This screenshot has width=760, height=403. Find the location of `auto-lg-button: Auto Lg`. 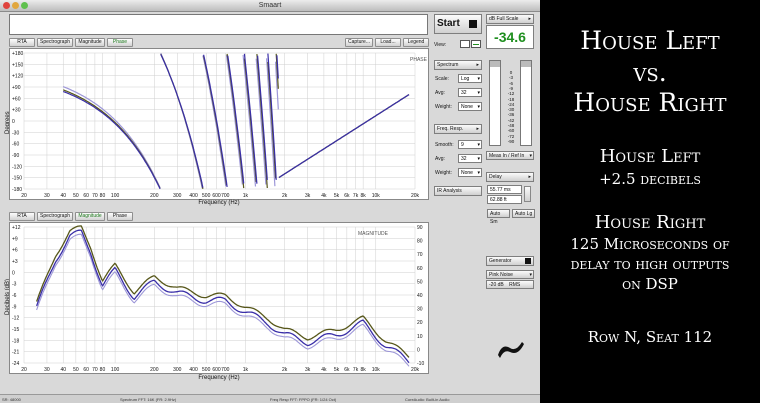

auto-lg-button: Auto Lg is located at coordinates (523, 213).